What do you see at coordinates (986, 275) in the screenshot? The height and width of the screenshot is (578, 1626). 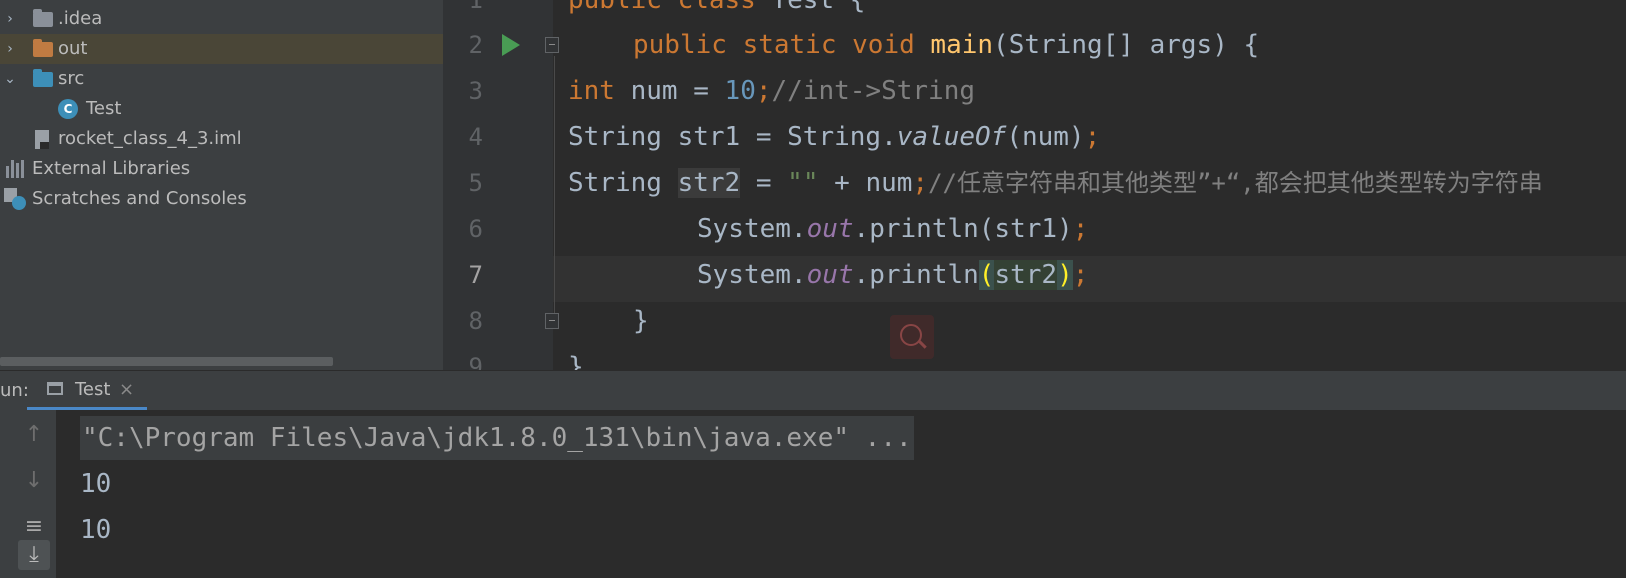 I see `paren-open: (` at bounding box center [986, 275].